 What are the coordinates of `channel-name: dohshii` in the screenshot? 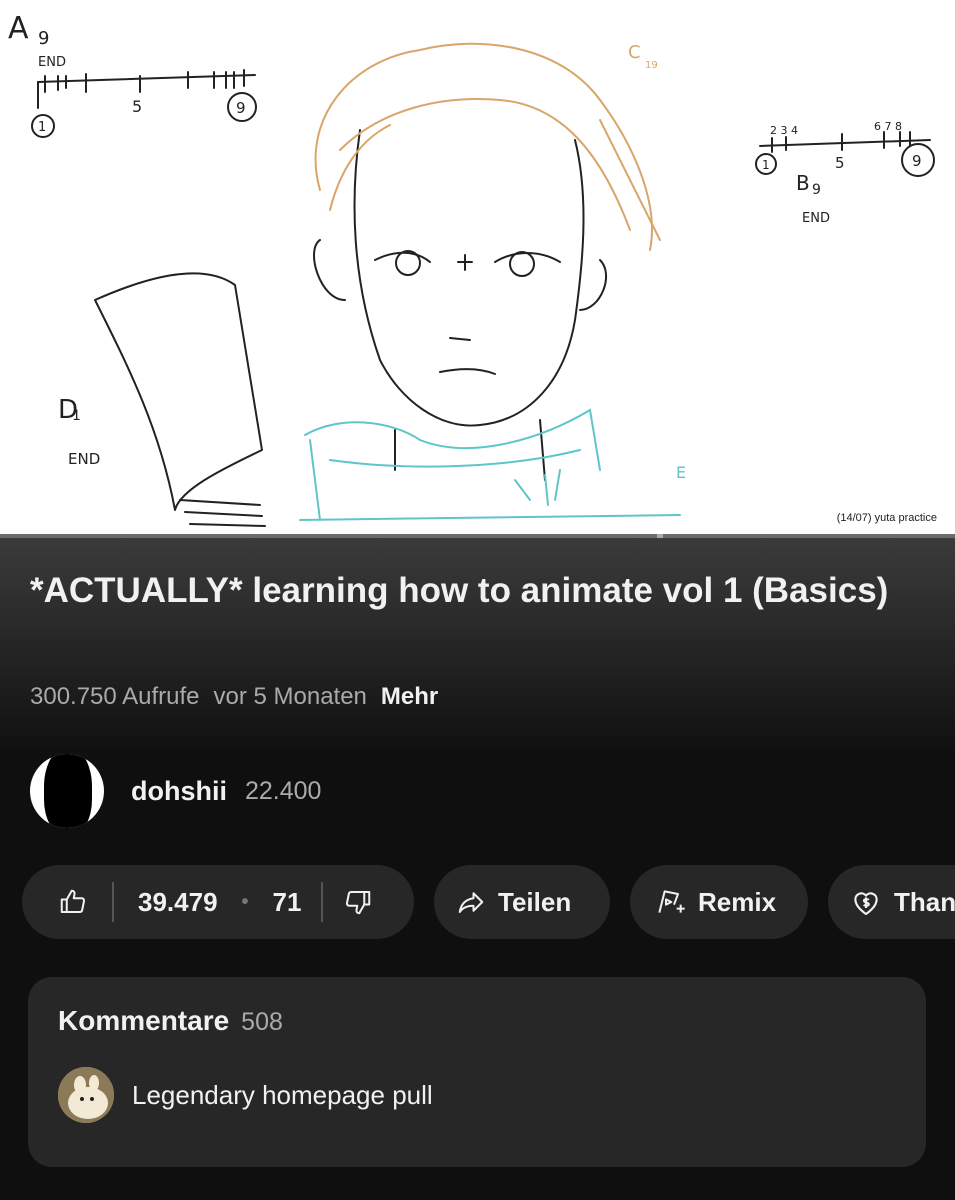 It's located at (179, 791).